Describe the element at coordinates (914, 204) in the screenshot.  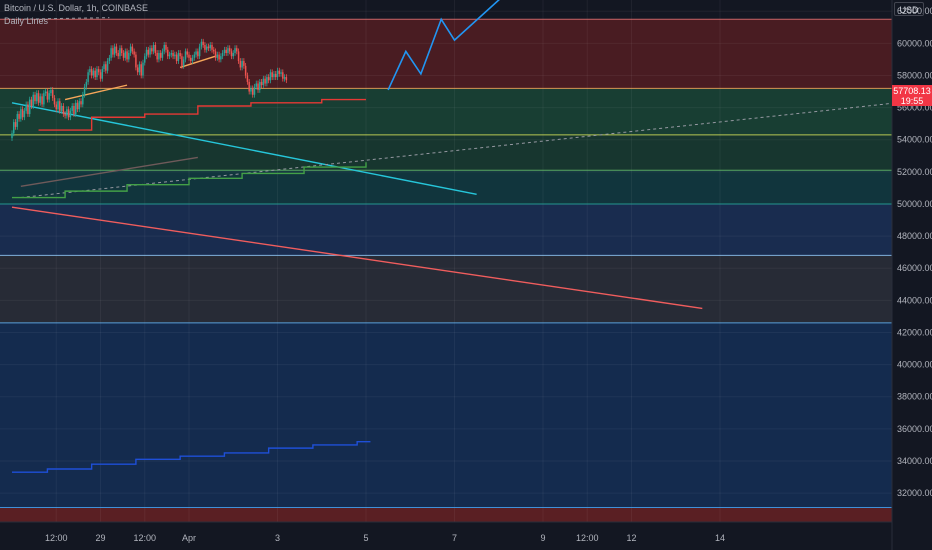
I see `price-tick-label: 50000.00` at that location.